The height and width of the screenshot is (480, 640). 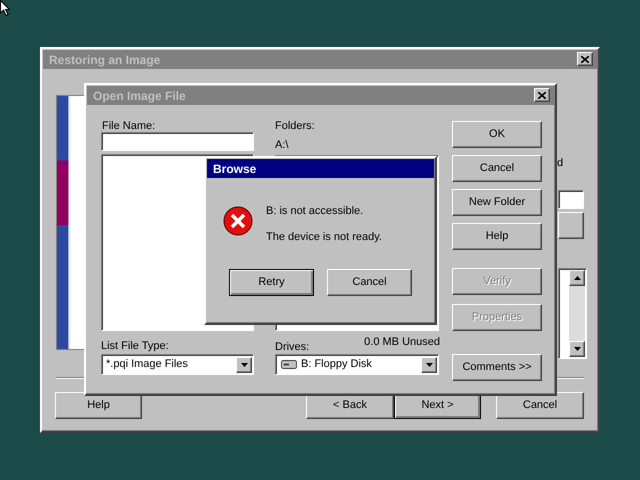 I want to click on pointer-cursor-icon, so click(x=5, y=8).